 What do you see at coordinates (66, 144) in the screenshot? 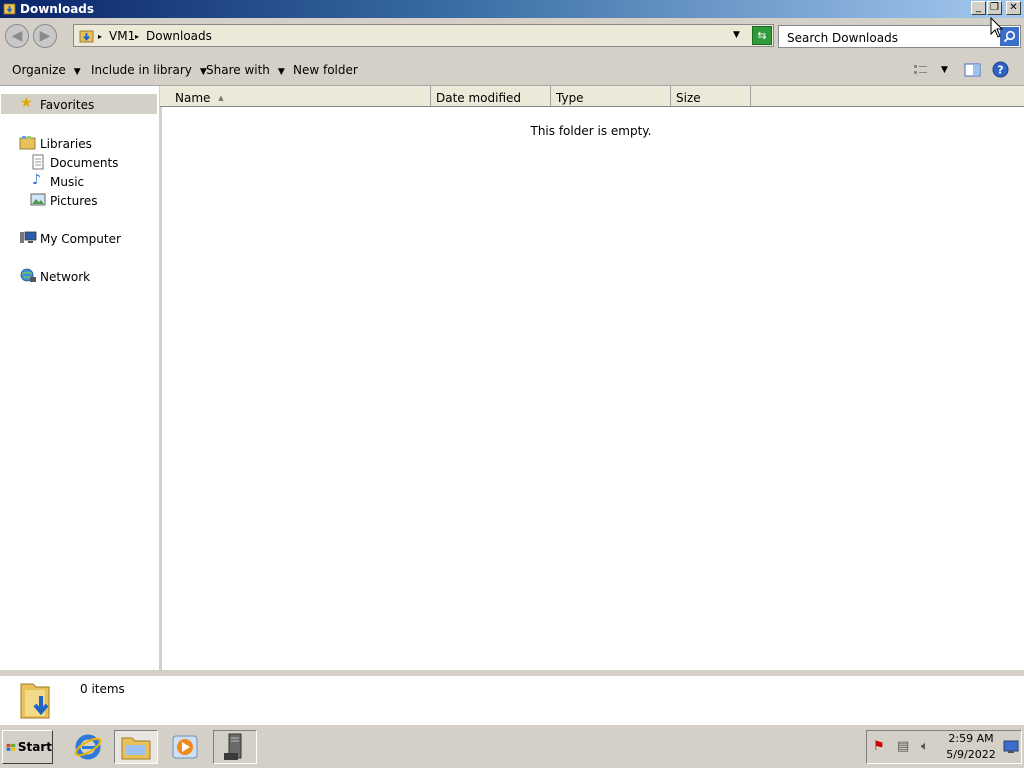
I see `nav-item-label: Libraries` at bounding box center [66, 144].